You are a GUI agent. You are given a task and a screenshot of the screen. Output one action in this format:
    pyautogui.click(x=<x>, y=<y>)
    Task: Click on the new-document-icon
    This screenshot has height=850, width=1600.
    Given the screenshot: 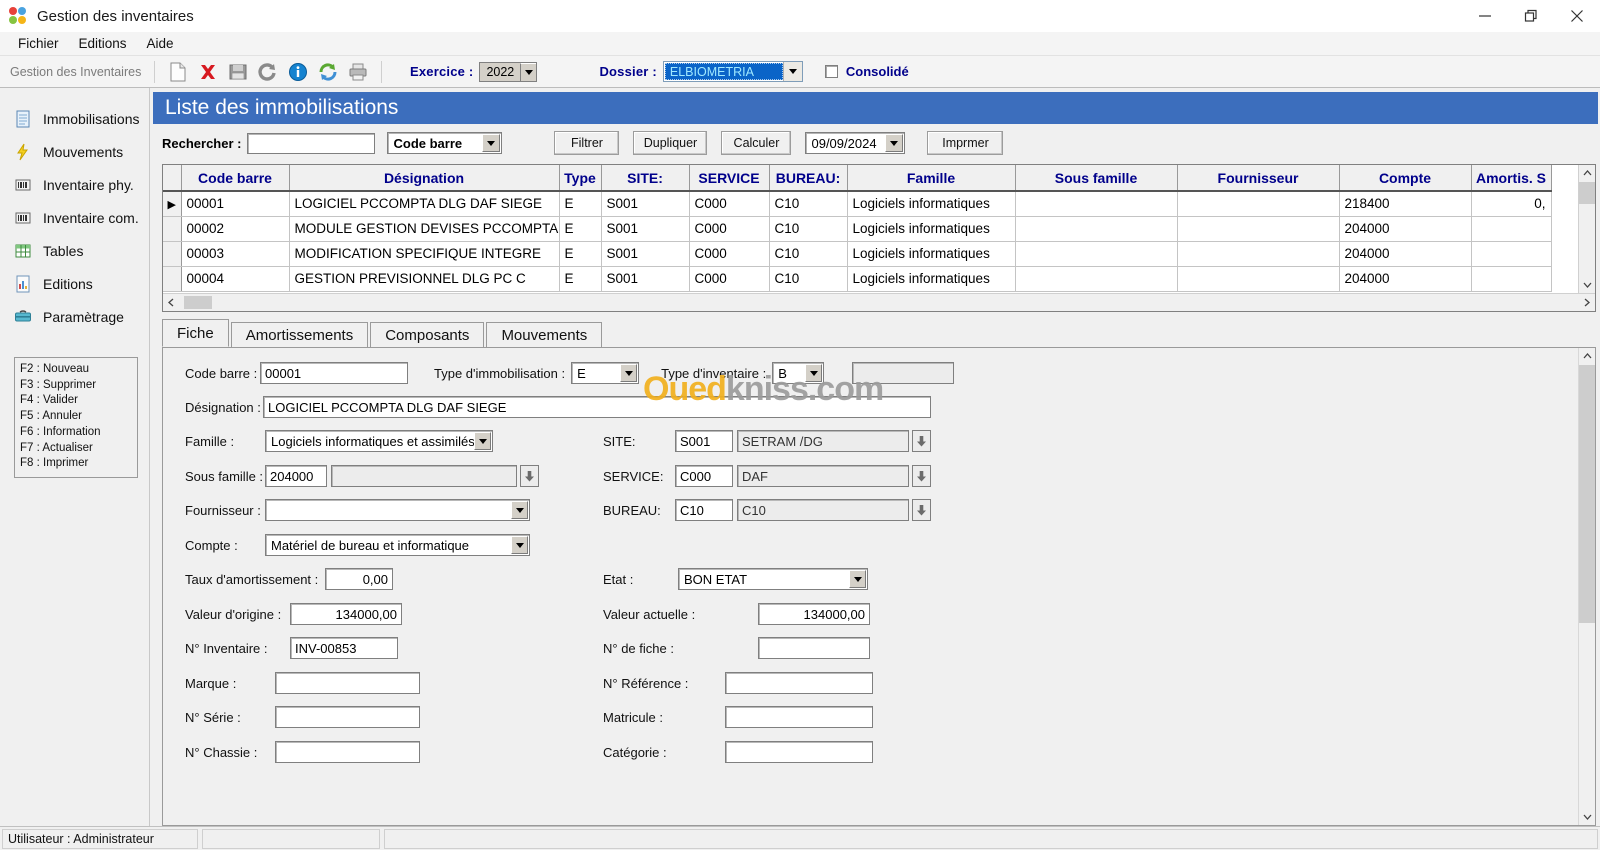 What is the action you would take?
    pyautogui.click(x=178, y=72)
    